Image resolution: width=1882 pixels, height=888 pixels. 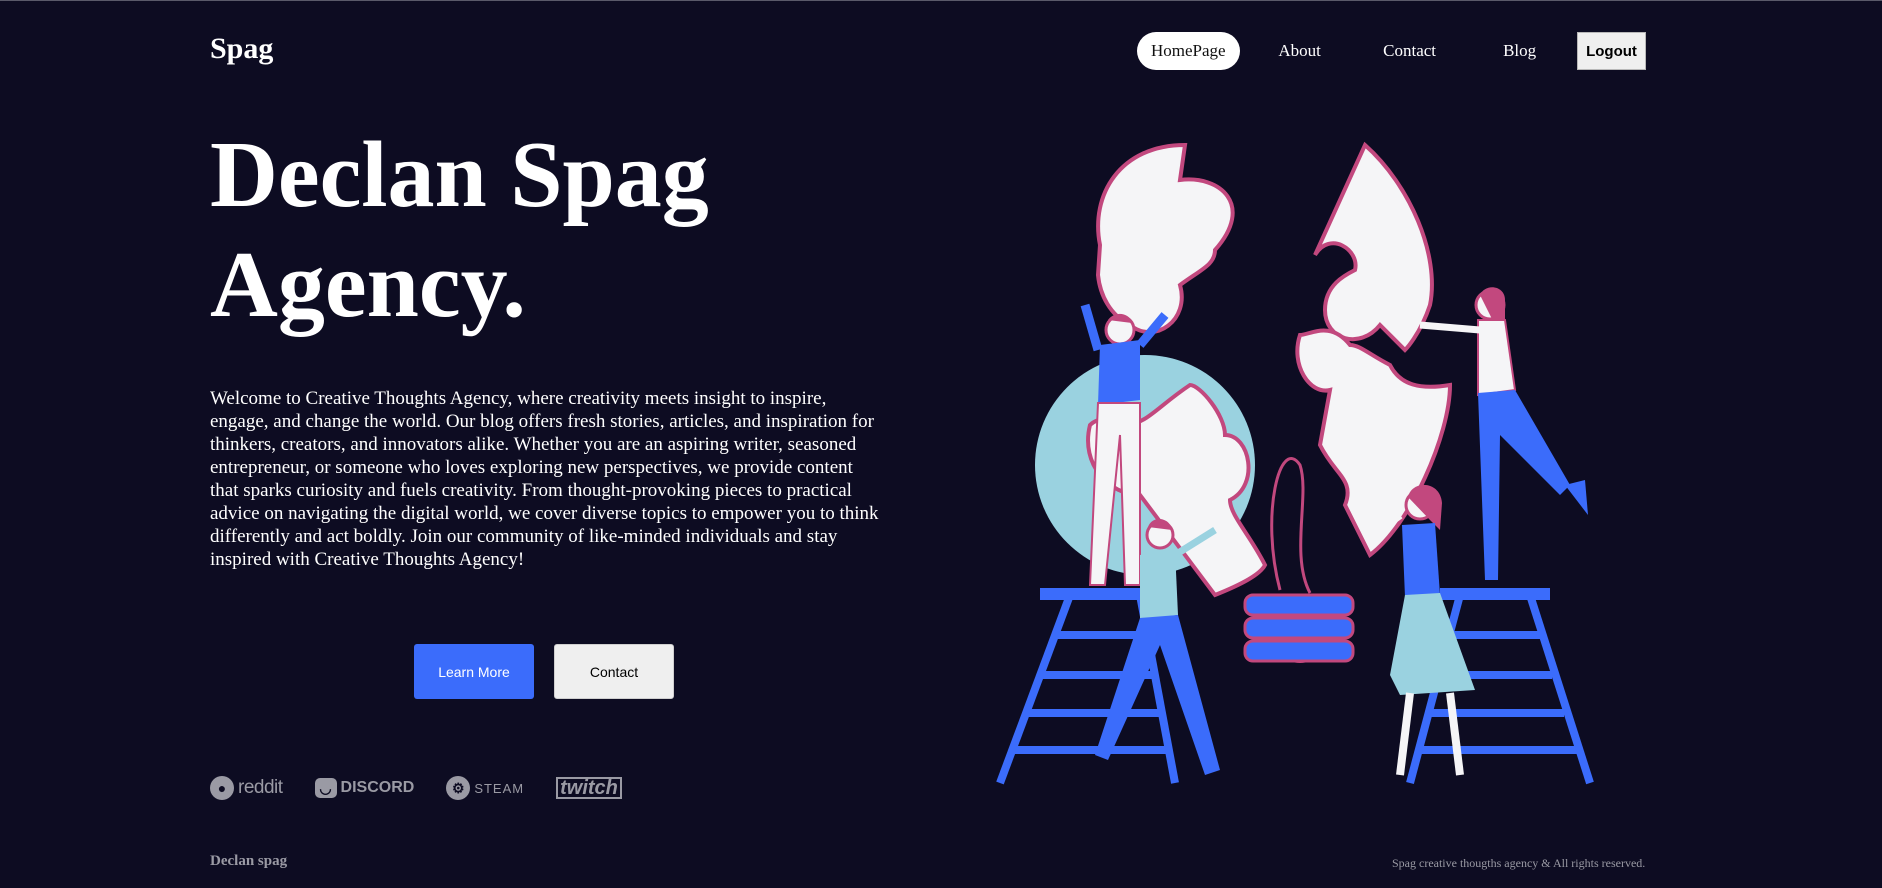 I want to click on main-nav: HomePage About Contact Blog, so click(x=1358, y=51).